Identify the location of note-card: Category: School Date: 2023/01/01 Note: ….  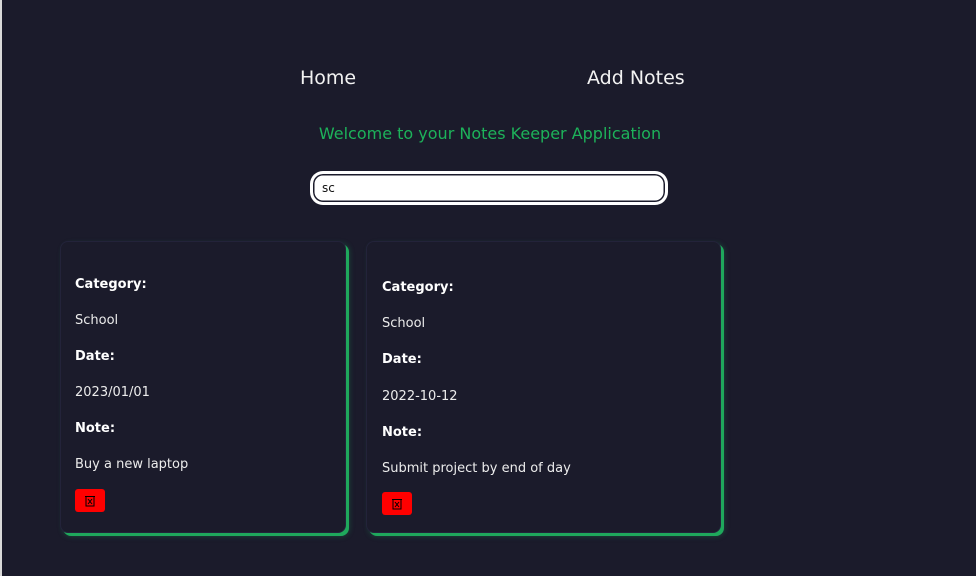
(203, 387).